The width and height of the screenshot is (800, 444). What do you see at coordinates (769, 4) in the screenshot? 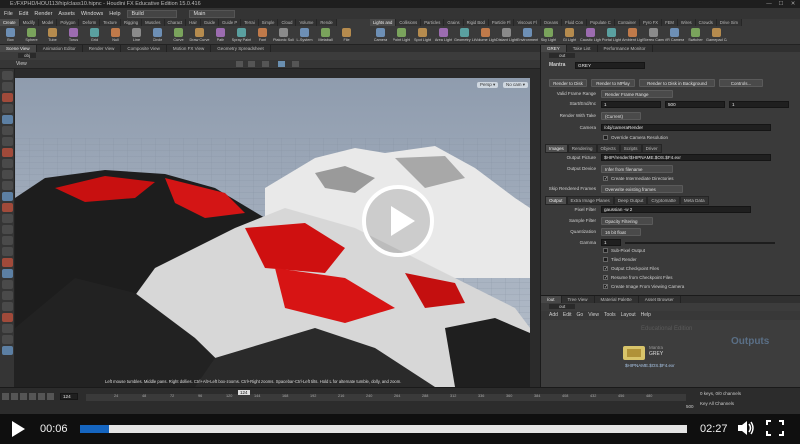
I see `minimize-button: —` at bounding box center [769, 4].